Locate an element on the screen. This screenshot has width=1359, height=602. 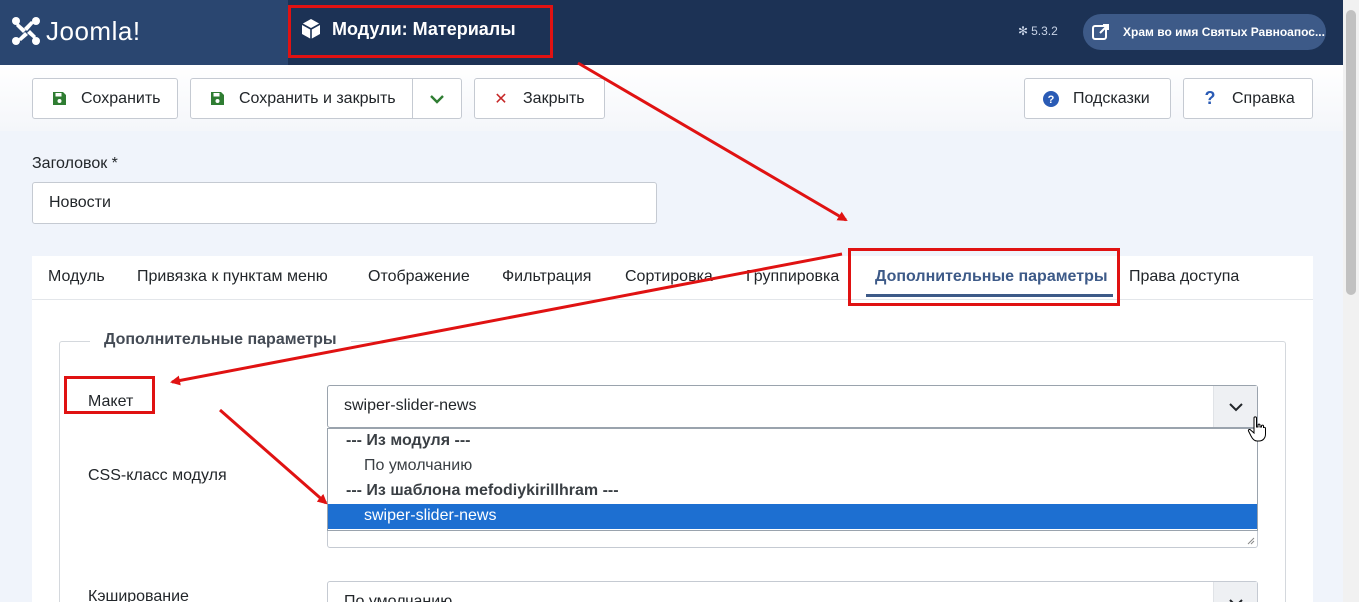
cache-select-toggle is located at coordinates (1235, 592).